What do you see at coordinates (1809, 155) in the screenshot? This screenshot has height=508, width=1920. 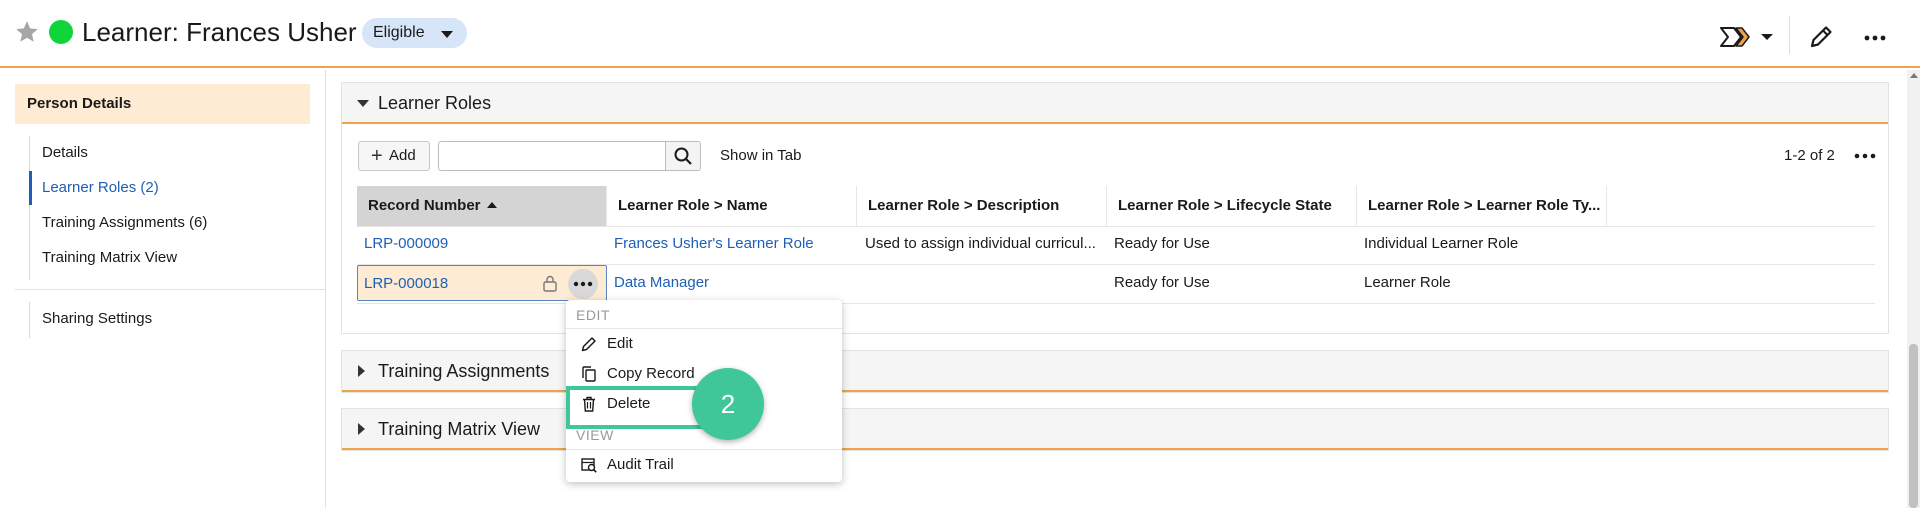 I see `pagination-count: 1-2 of 2` at bounding box center [1809, 155].